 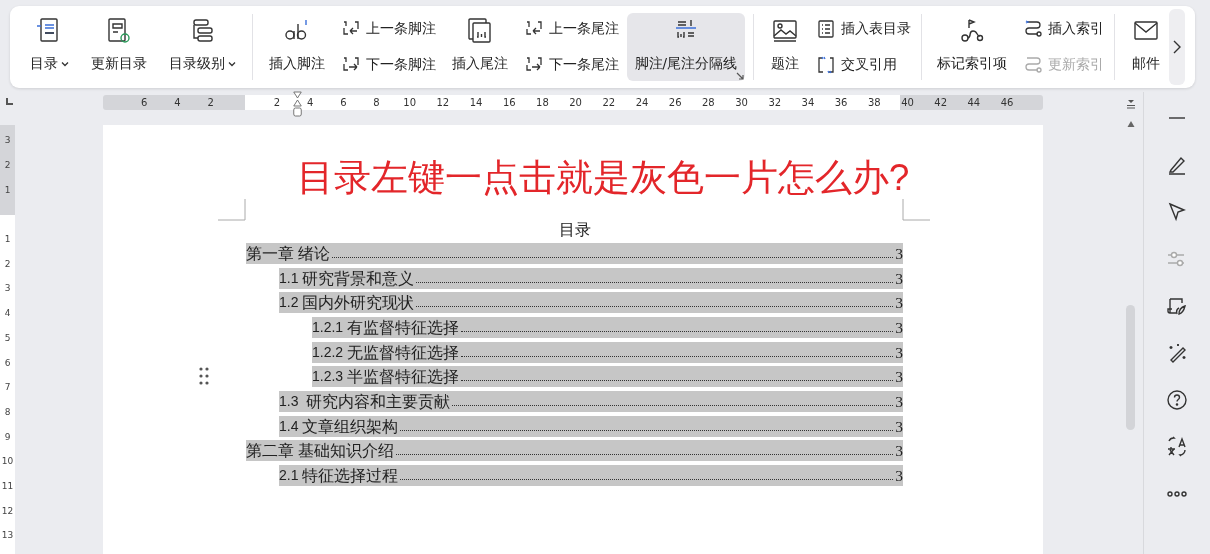 What do you see at coordinates (607, 377) in the screenshot?
I see `toc-entry: 1.2.3 半监督特征选择 3` at bounding box center [607, 377].